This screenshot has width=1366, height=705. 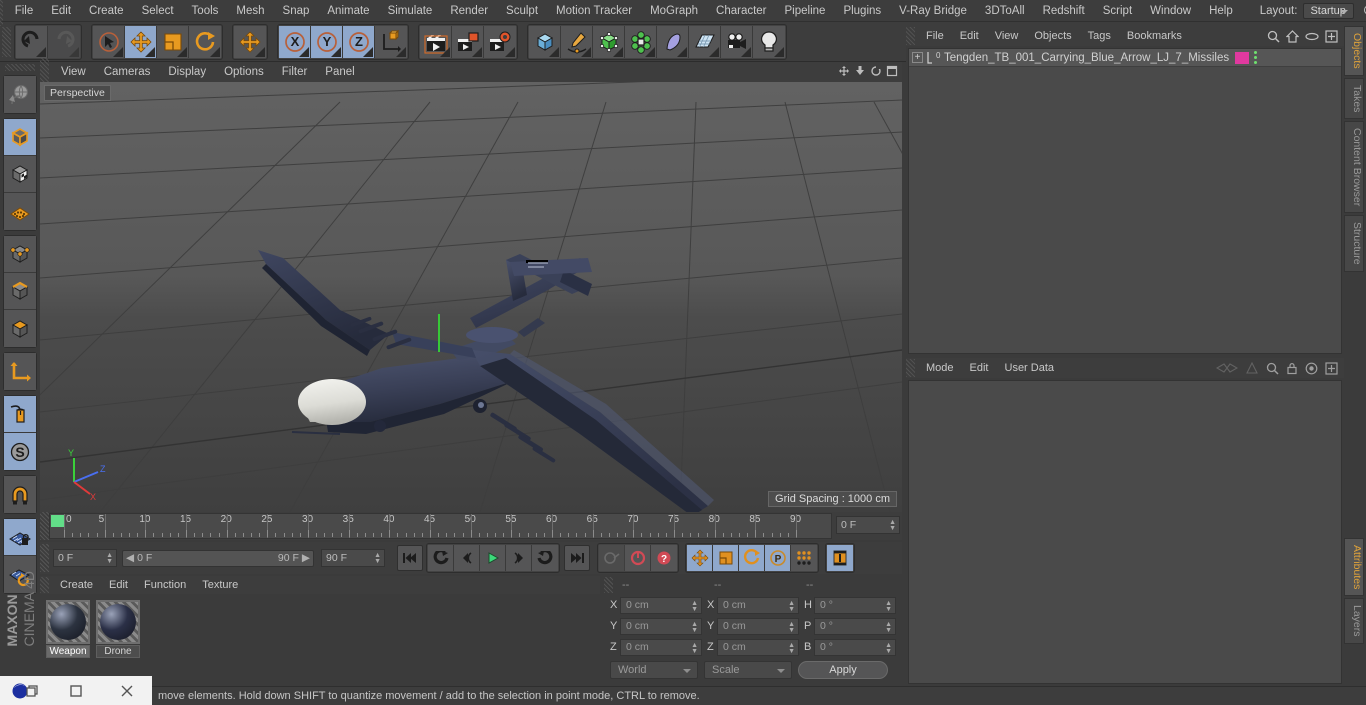 What do you see at coordinates (1005, 11) in the screenshot?
I see `menu-item-3dtoall: 3DToAll` at bounding box center [1005, 11].